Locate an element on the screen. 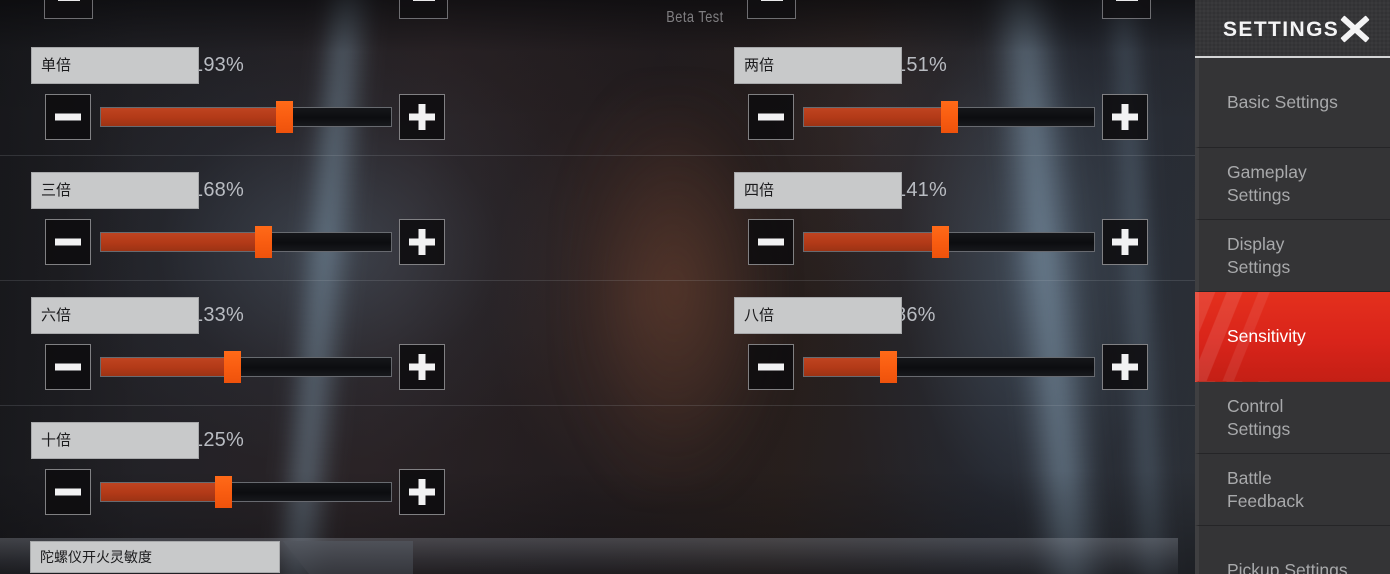  sidebar-header: SETTINGS is located at coordinates (1292, 29).